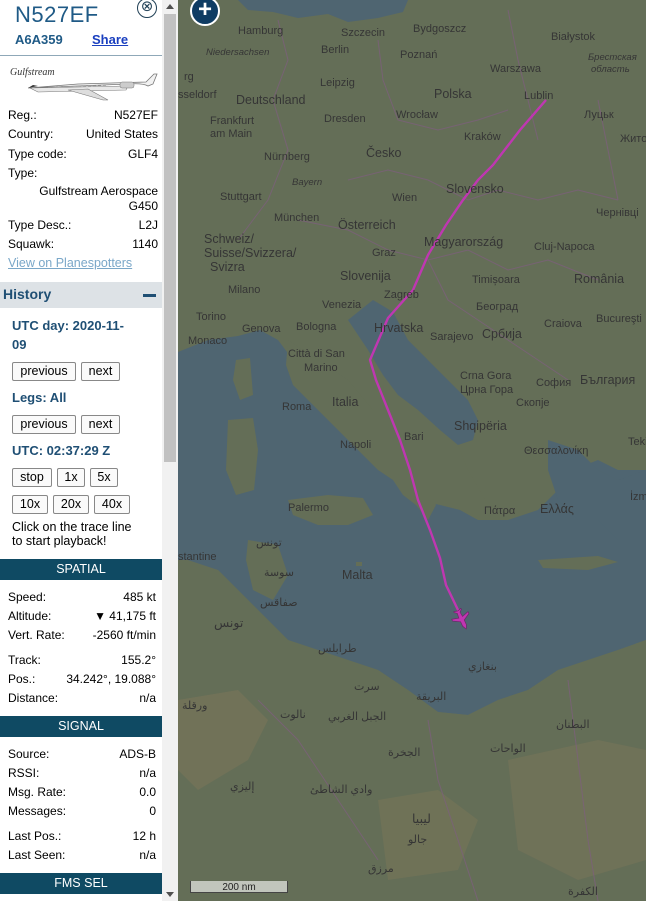 Image resolution: width=646 pixels, height=901 pixels. Describe the element at coordinates (100, 371) in the screenshot. I see `day-next-button: next` at that location.